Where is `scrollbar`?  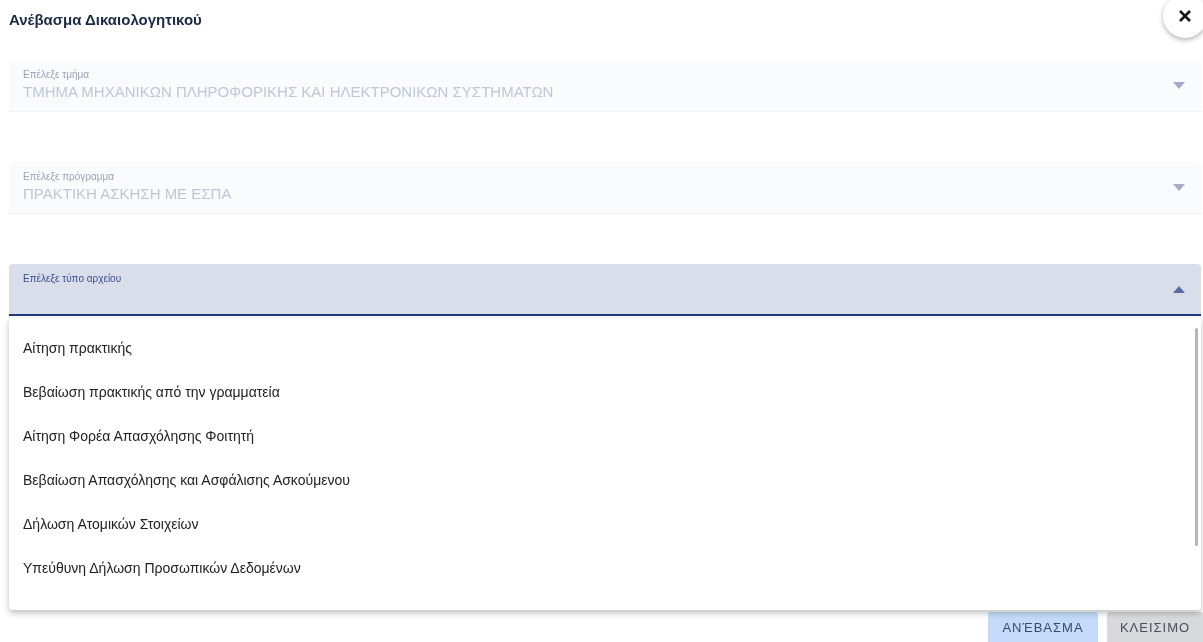 scrollbar is located at coordinates (1196, 437).